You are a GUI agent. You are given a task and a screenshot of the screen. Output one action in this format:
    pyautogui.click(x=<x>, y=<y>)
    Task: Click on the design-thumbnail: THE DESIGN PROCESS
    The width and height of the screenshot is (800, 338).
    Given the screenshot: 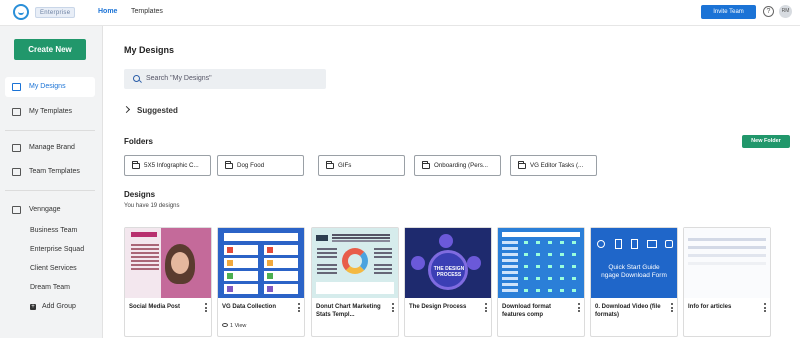 What is the action you would take?
    pyautogui.click(x=448, y=263)
    